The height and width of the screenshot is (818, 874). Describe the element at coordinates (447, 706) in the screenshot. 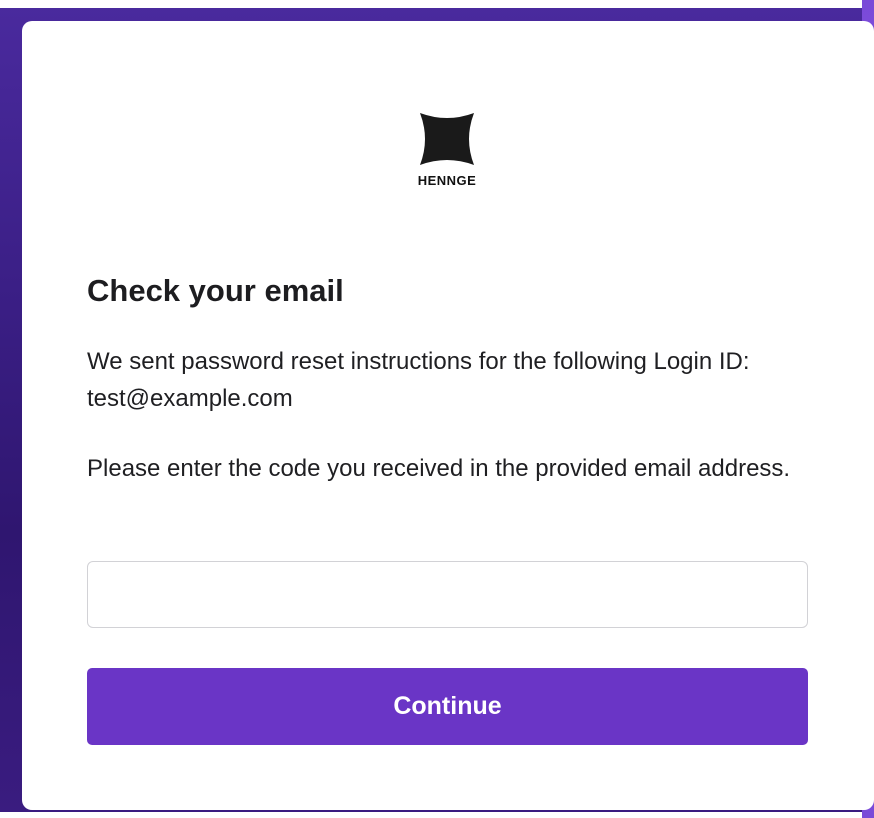

I see `continue-button: Continue` at that location.